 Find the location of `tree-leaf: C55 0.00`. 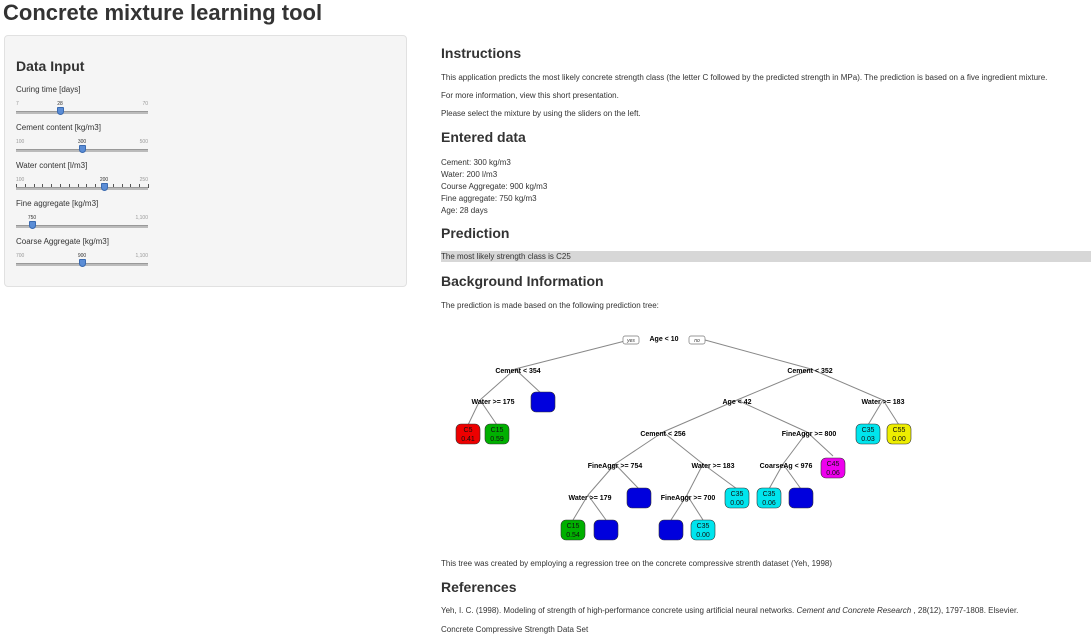

tree-leaf: C55 0.00 is located at coordinates (899, 434).